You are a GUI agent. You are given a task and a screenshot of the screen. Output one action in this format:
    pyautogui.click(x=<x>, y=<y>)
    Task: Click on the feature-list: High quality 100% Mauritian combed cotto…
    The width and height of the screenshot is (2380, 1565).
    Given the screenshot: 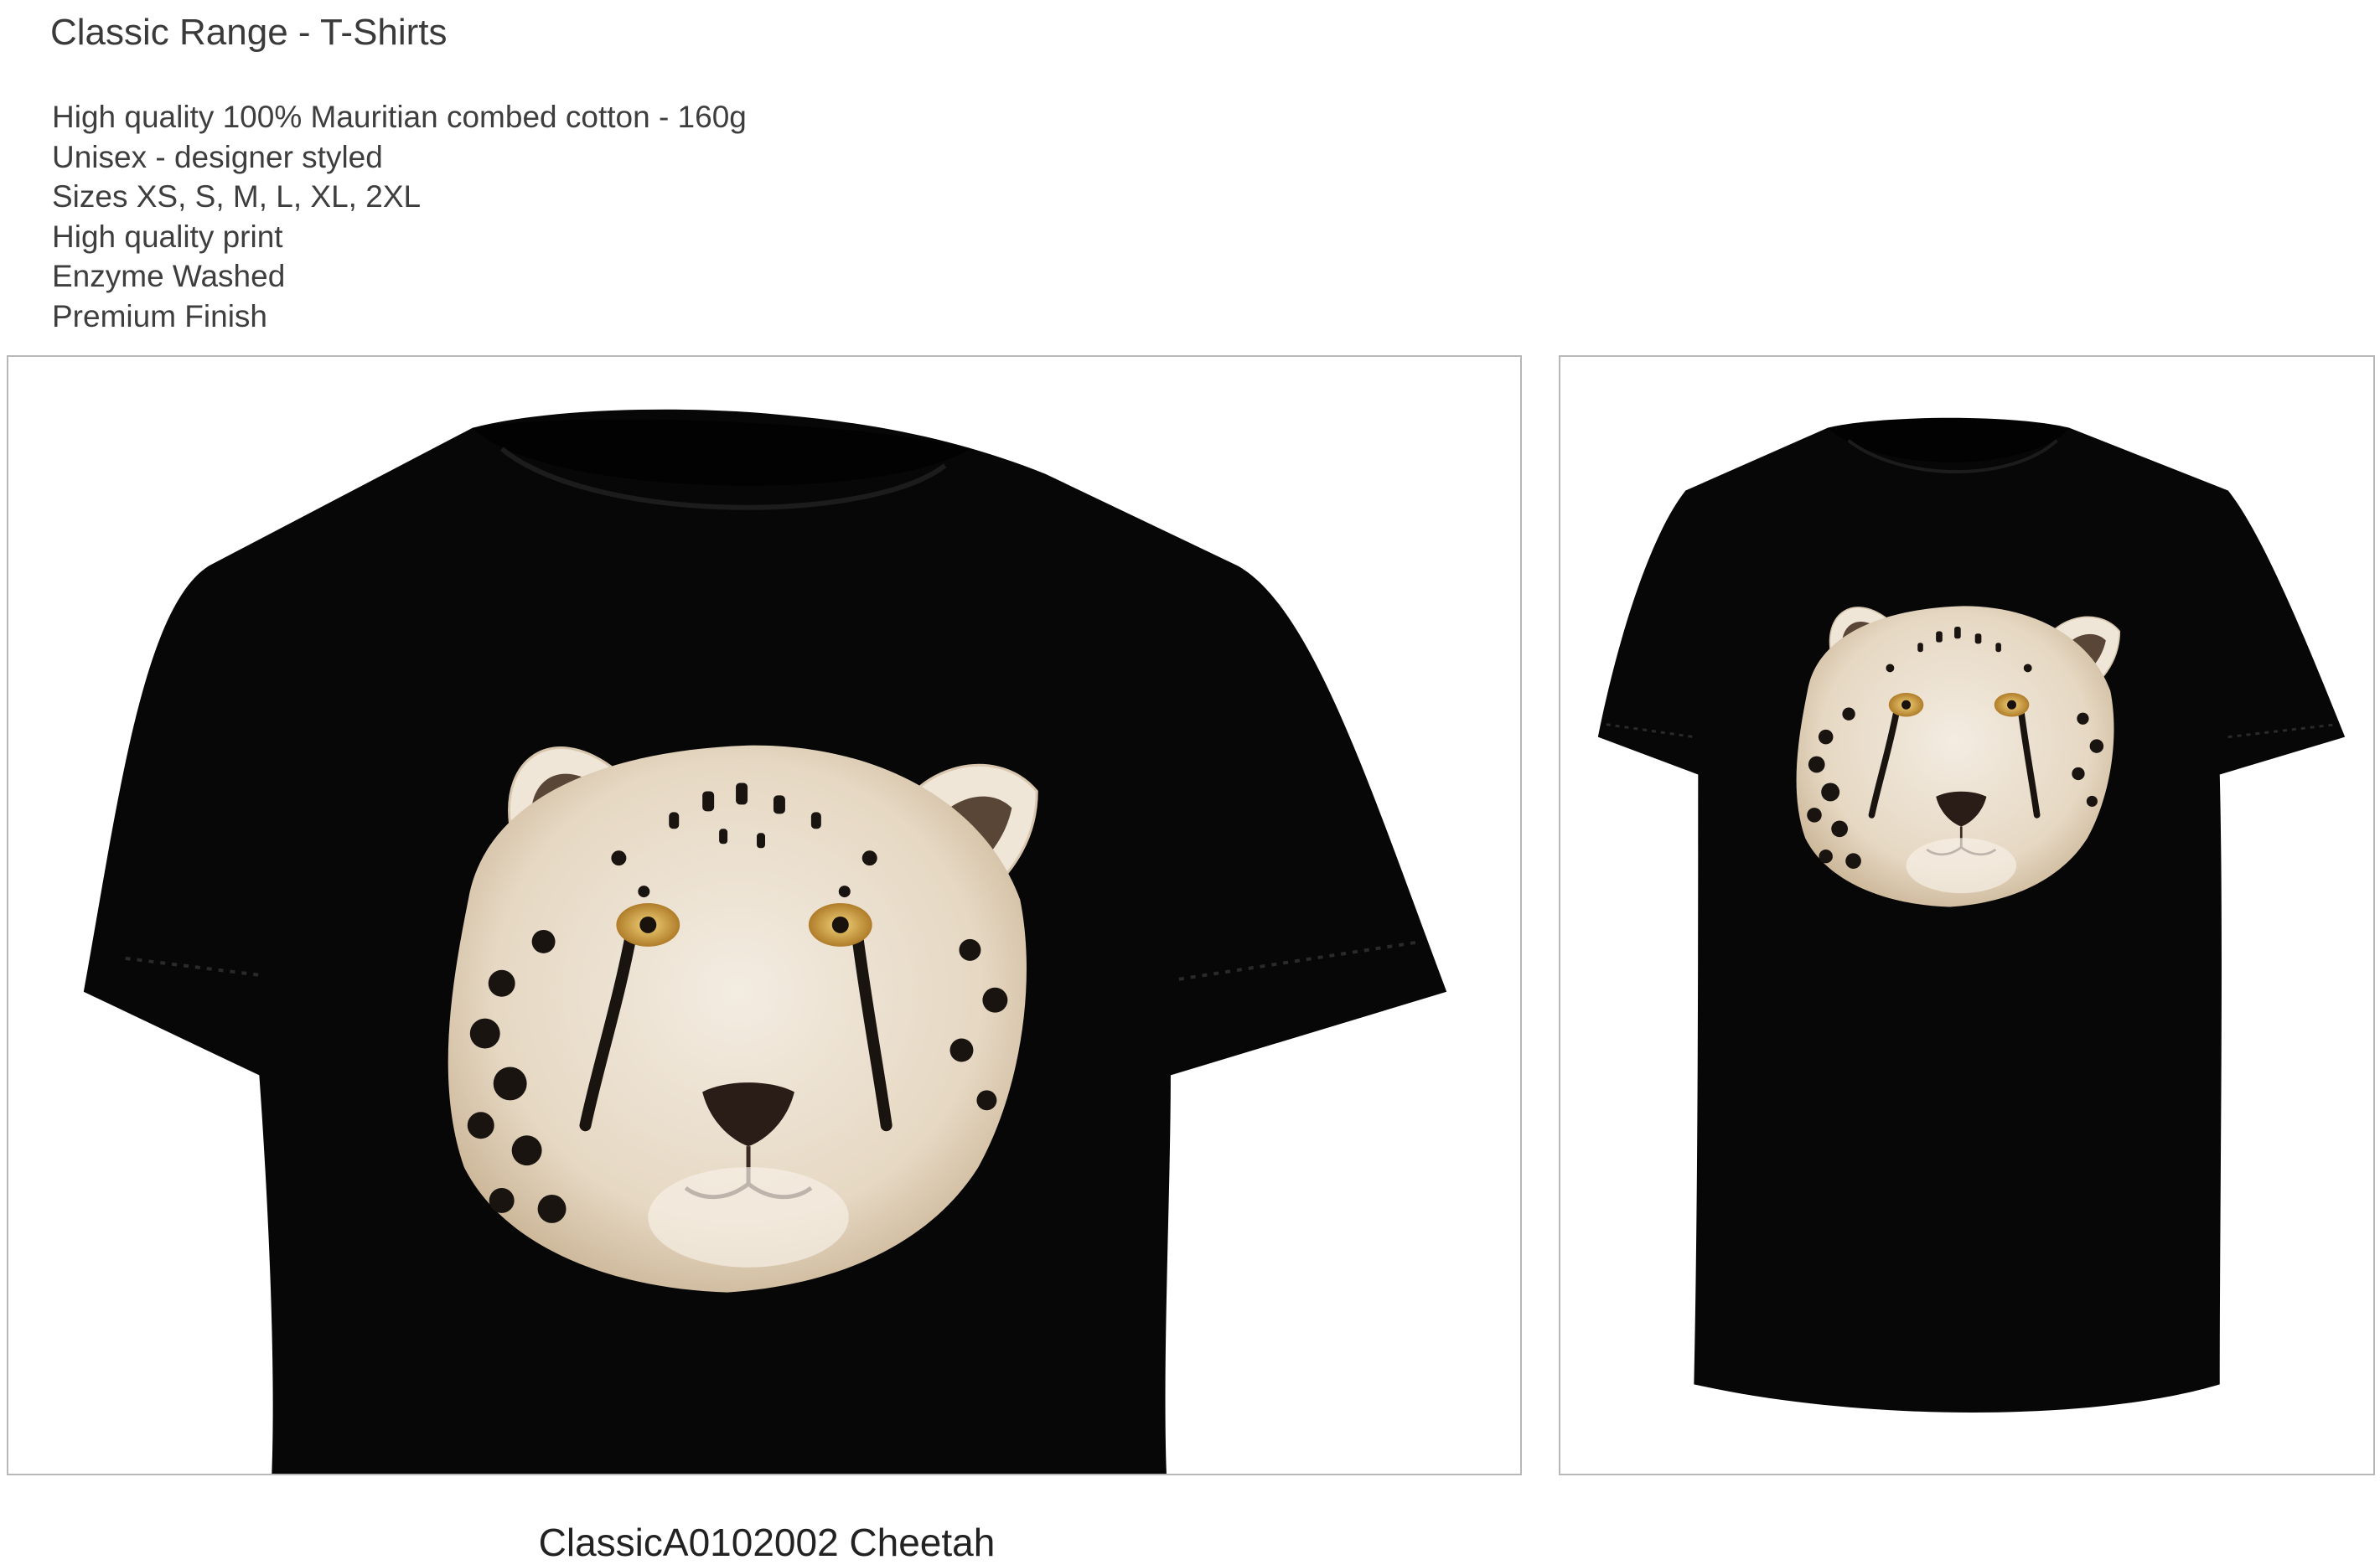 What is the action you would take?
    pyautogui.click(x=399, y=216)
    